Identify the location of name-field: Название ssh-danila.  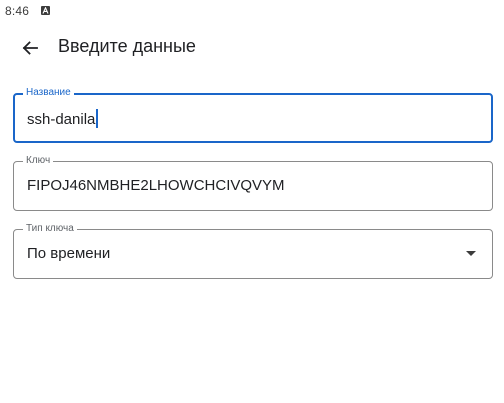
(253, 115).